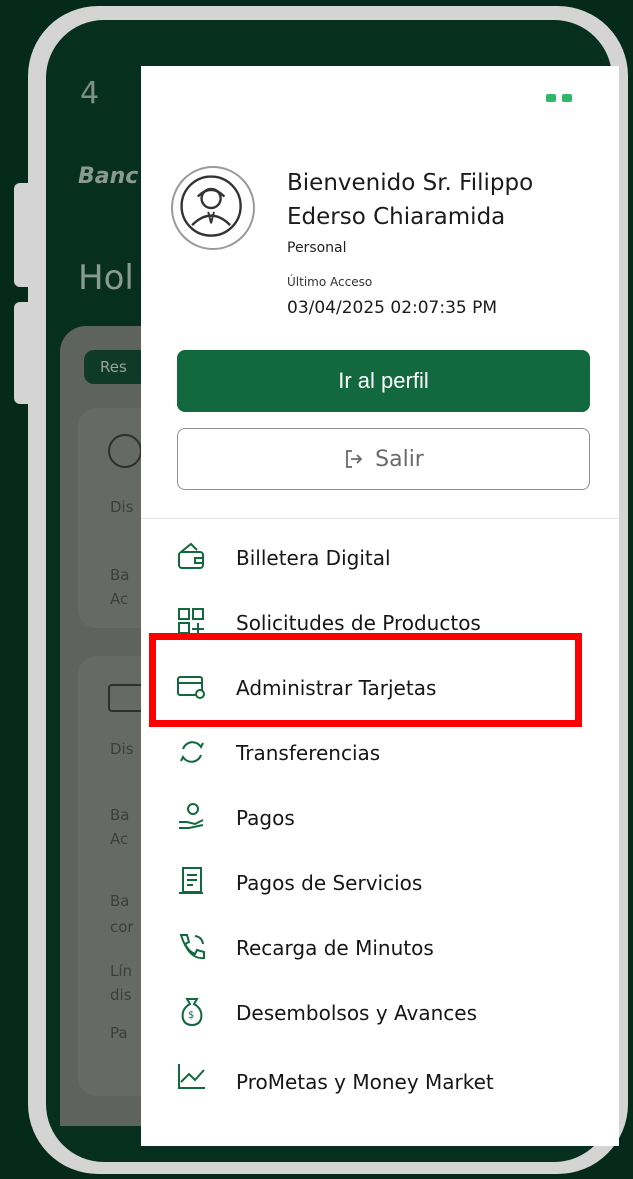  I want to click on user-avatar-icon, so click(211, 206).